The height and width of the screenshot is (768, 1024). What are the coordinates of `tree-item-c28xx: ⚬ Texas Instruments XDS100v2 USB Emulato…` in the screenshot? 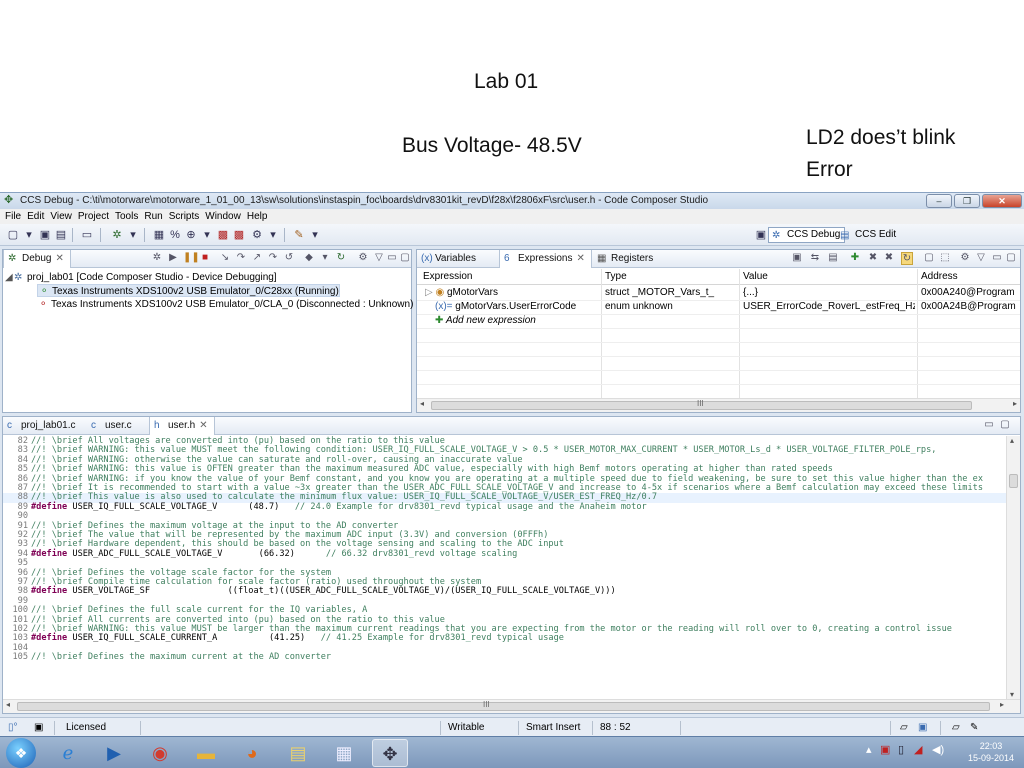 It's located at (188, 290).